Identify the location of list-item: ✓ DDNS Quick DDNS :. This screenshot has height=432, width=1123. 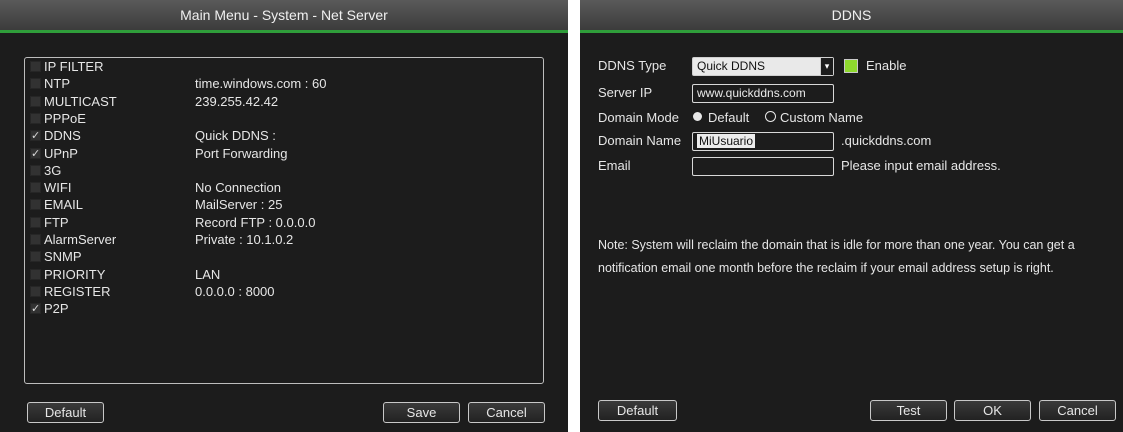
(282, 135).